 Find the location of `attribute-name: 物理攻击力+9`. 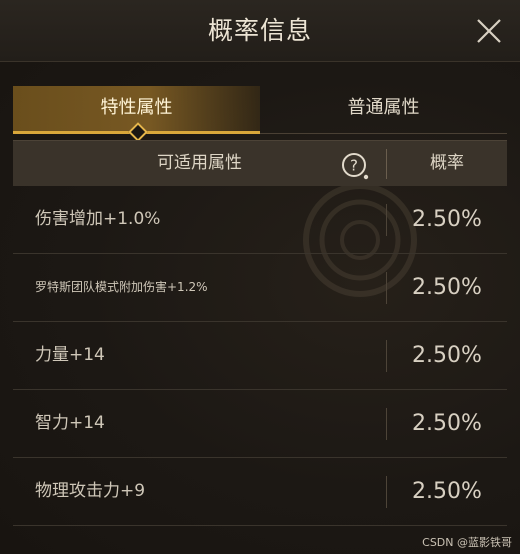

attribute-name: 物理攻击力+9 is located at coordinates (90, 491).